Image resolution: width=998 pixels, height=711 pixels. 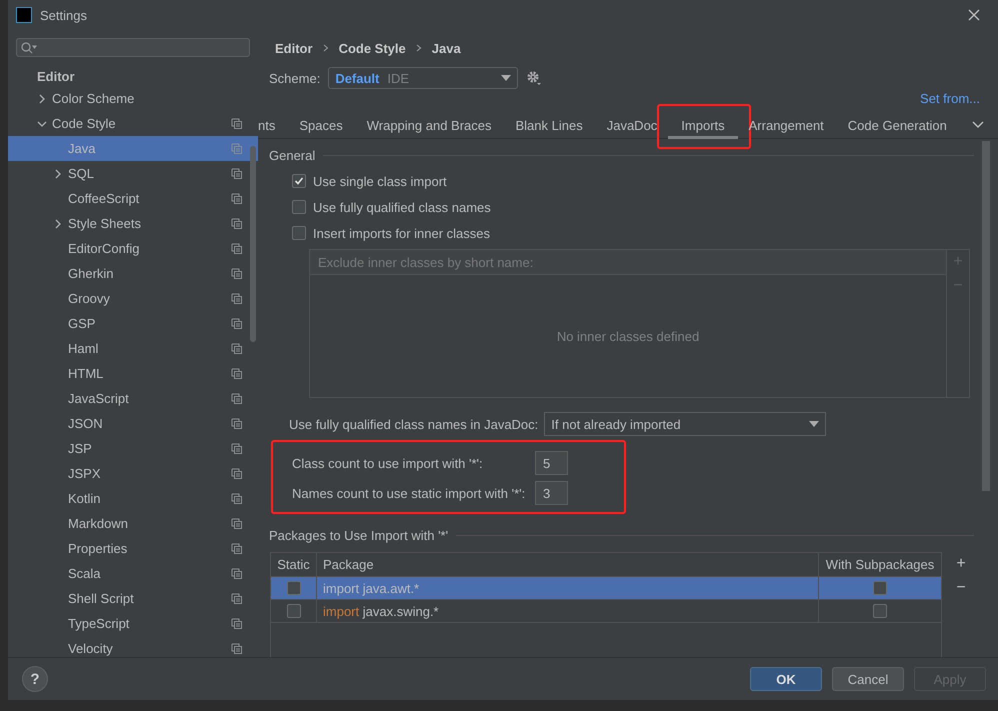 What do you see at coordinates (133, 298) in the screenshot?
I see `tree-item: Groovy` at bounding box center [133, 298].